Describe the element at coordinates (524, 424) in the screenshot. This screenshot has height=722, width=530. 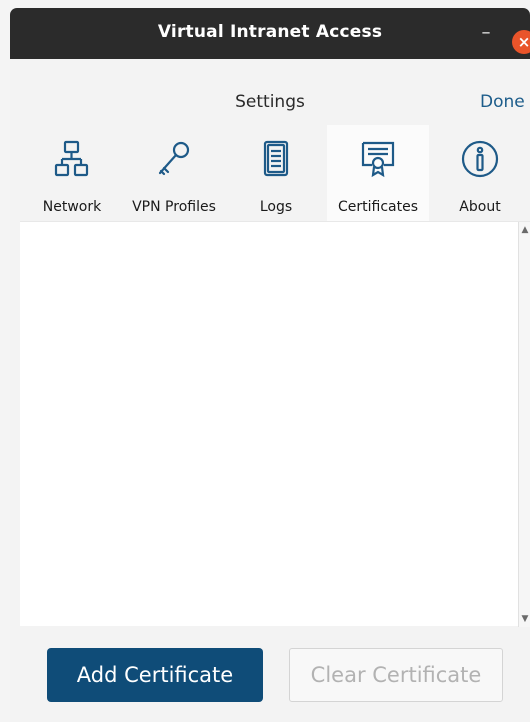
I see `vertical-scrollbar: ▲ ▼` at that location.